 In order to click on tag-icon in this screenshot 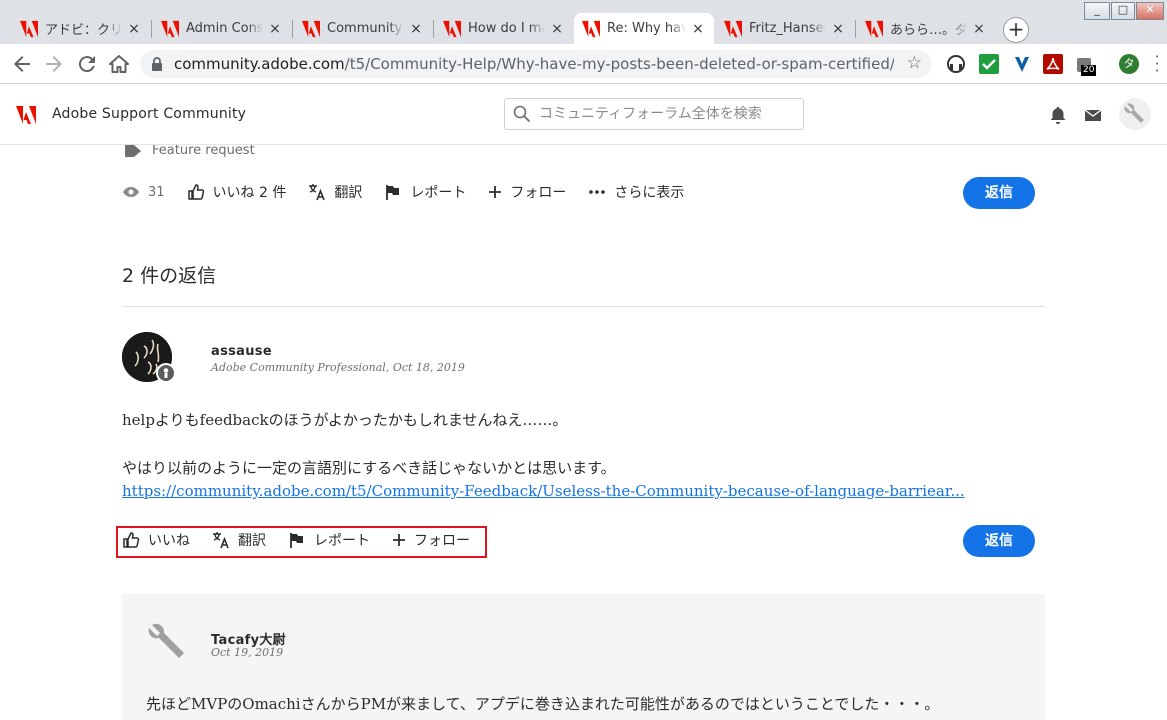, I will do `click(133, 151)`.